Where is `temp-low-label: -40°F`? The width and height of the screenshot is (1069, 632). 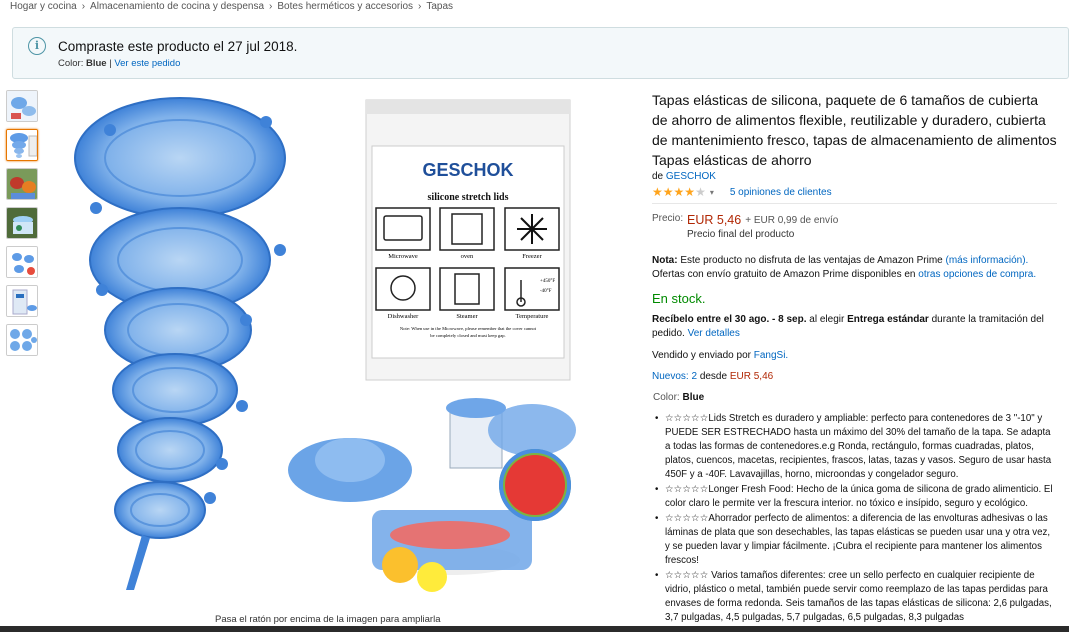
temp-low-label: -40°F is located at coordinates (546, 291).